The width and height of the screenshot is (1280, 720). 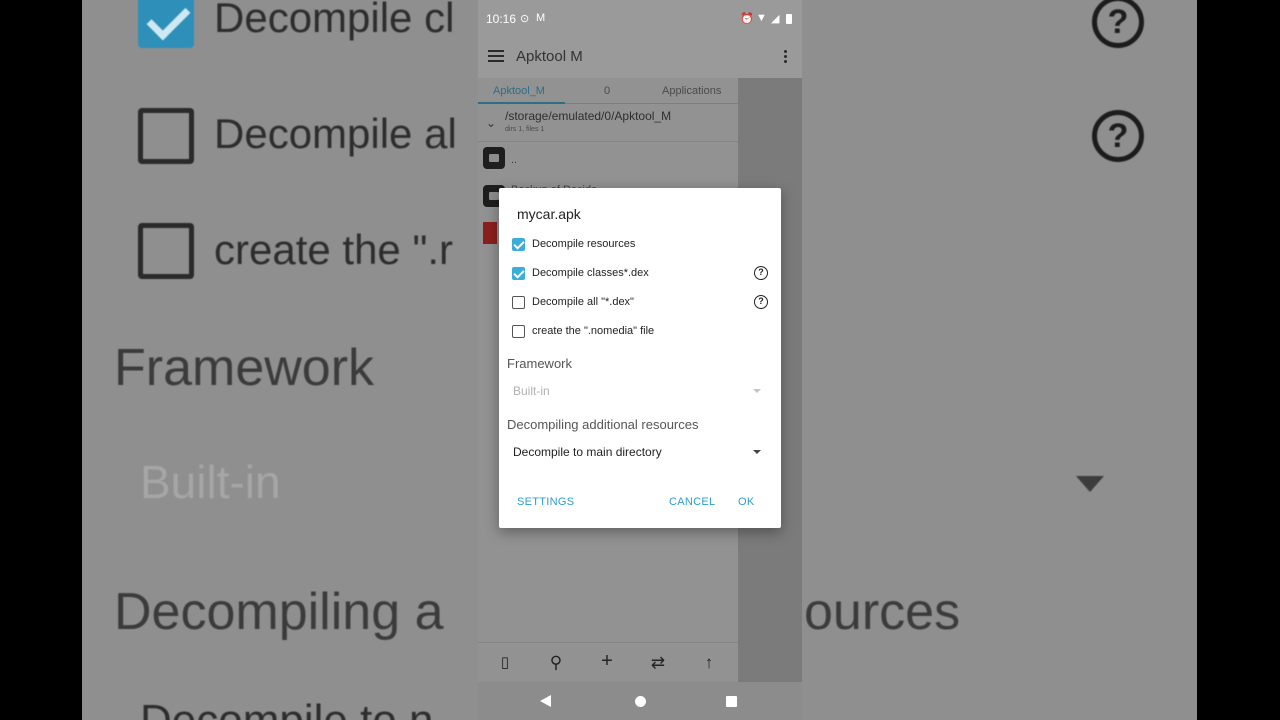 What do you see at coordinates (490, 233) in the screenshot?
I see `apk-file-icon` at bounding box center [490, 233].